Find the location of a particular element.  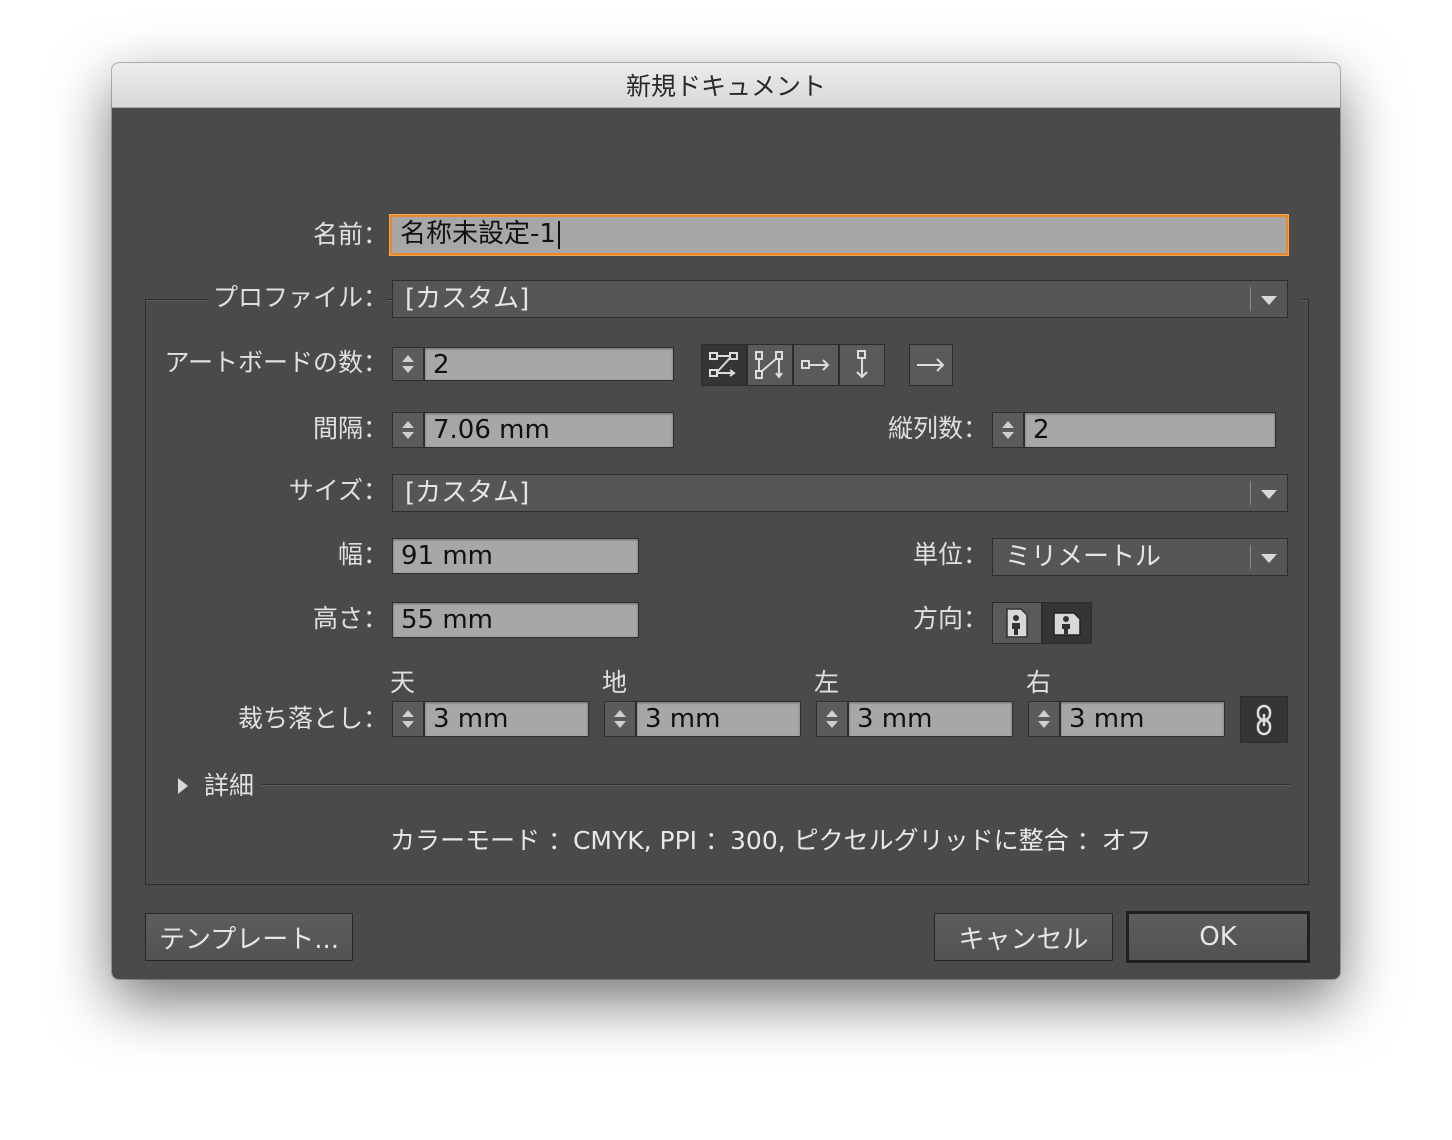

name-input: 名称未設定-1 is located at coordinates (839, 235).